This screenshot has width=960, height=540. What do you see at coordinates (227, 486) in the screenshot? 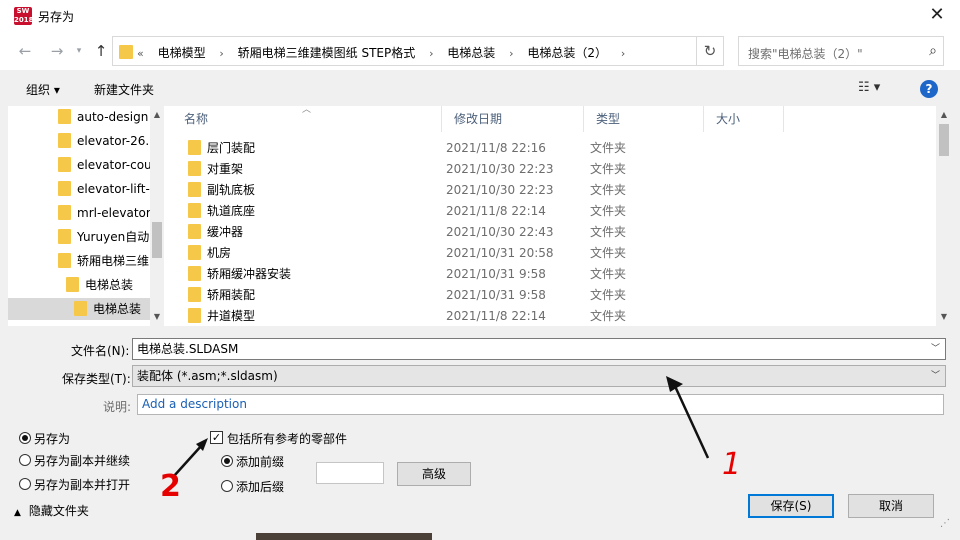
I see `add-suffix-radio` at bounding box center [227, 486].